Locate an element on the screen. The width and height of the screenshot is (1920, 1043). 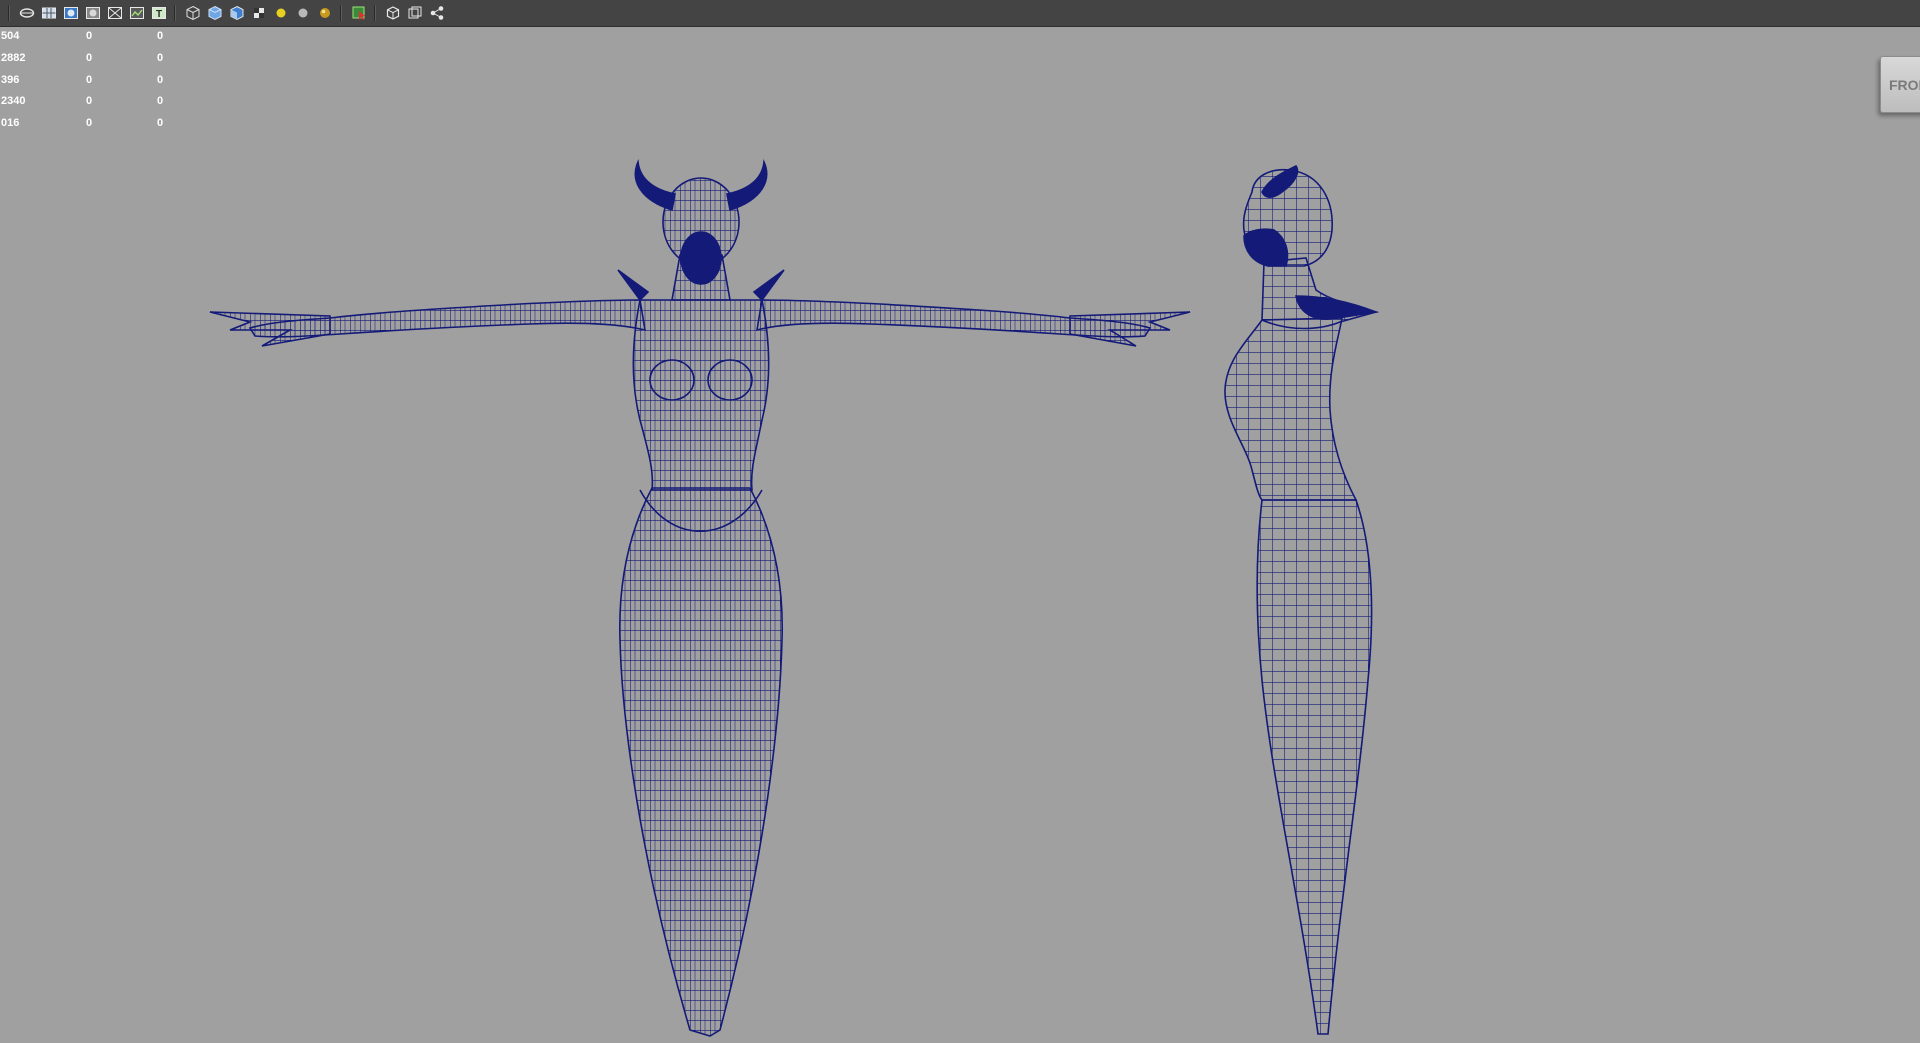
panel-toolbar: T is located at coordinates (960, 13).